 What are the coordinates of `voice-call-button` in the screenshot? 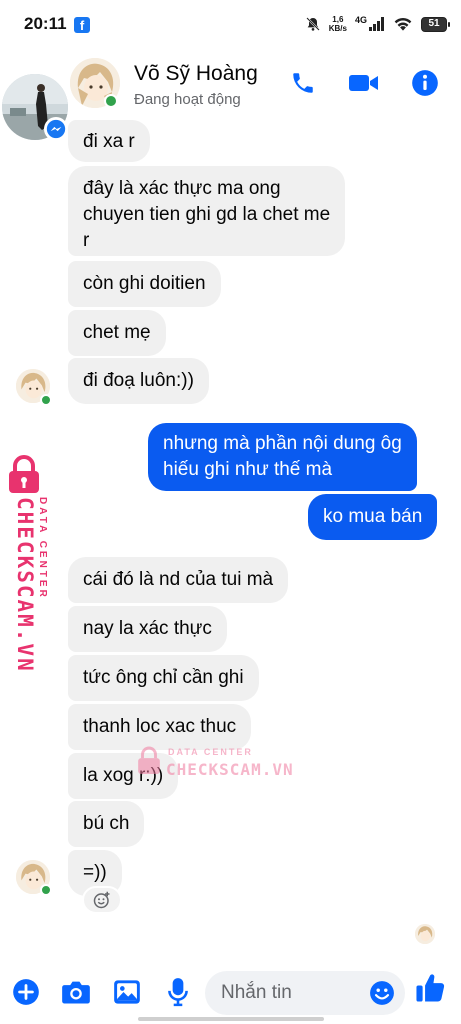 It's located at (303, 83).